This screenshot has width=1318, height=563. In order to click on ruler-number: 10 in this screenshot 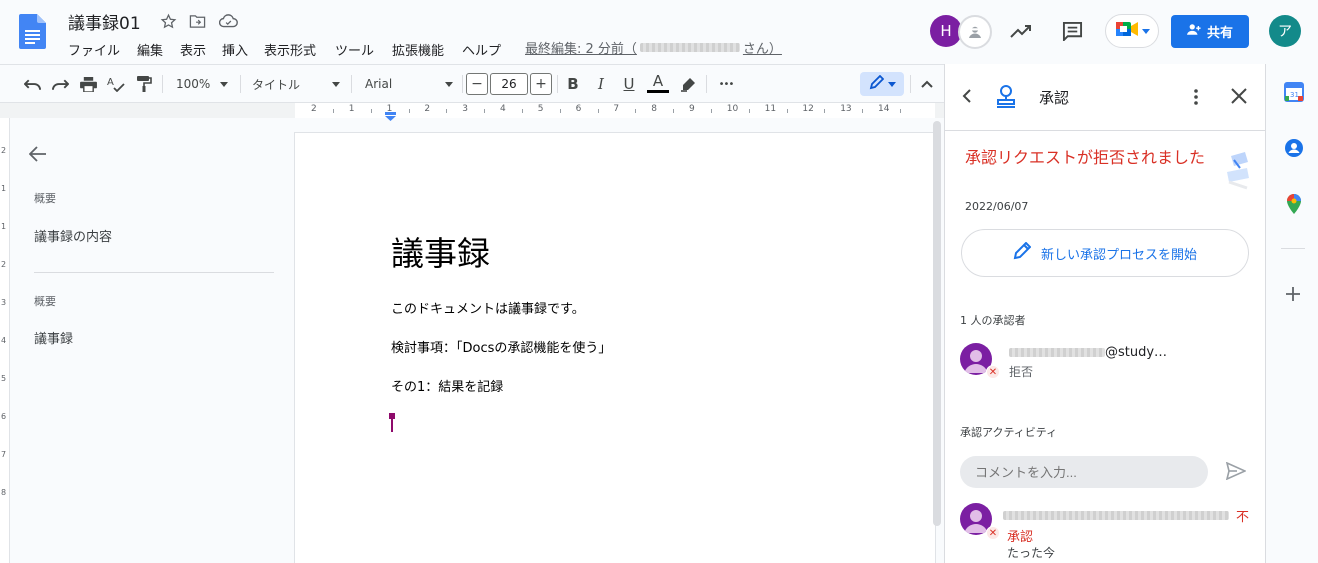, I will do `click(732, 109)`.